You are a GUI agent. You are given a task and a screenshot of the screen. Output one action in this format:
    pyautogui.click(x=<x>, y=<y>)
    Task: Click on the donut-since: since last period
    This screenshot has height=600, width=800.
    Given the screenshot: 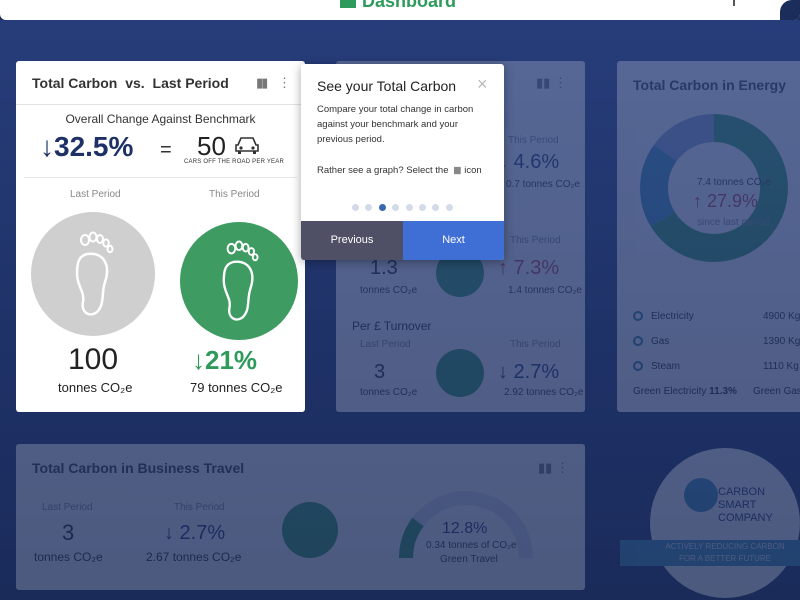 What is the action you would take?
    pyautogui.click(x=733, y=222)
    